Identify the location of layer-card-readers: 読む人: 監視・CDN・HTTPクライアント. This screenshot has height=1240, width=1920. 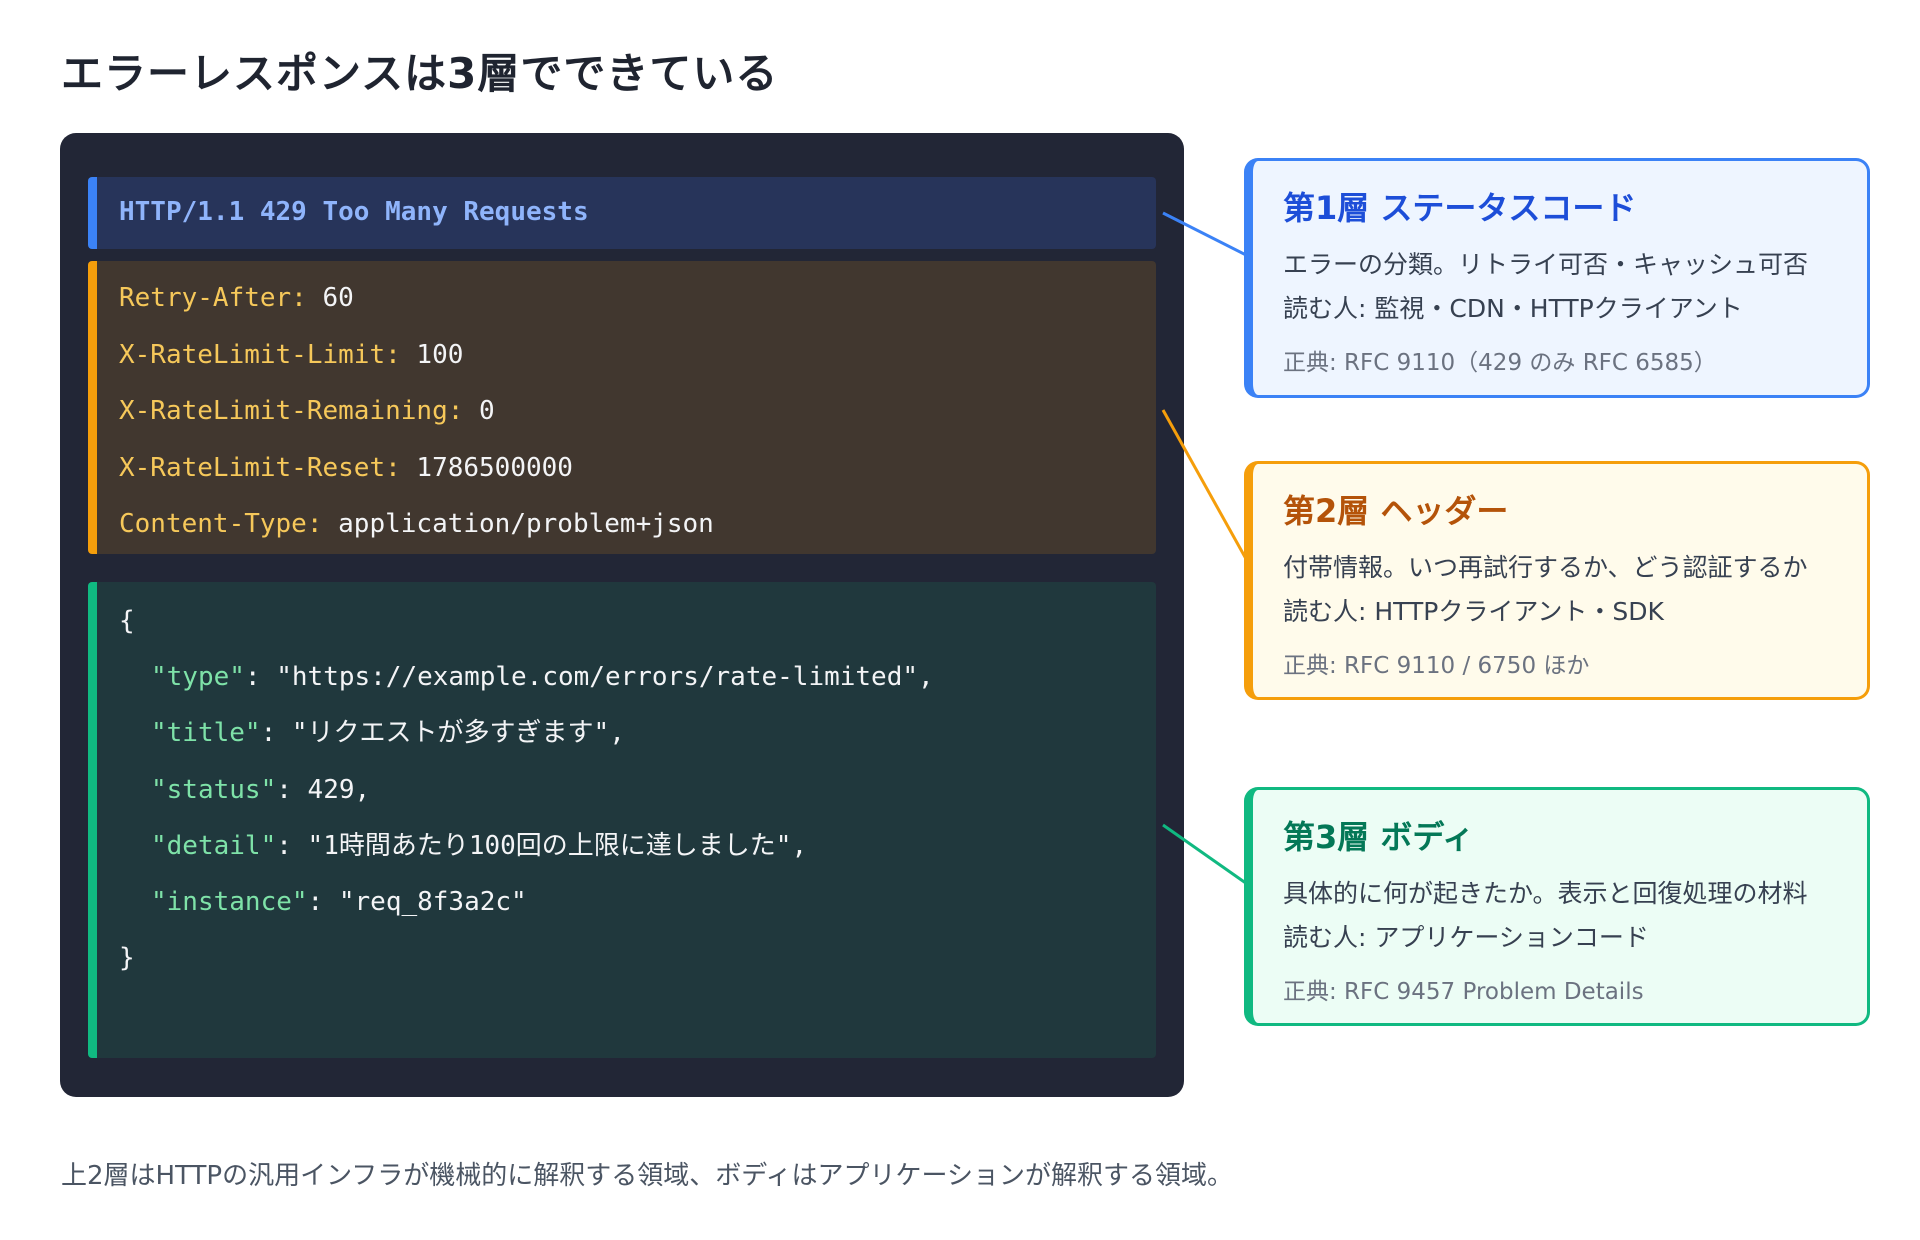
(1513, 308).